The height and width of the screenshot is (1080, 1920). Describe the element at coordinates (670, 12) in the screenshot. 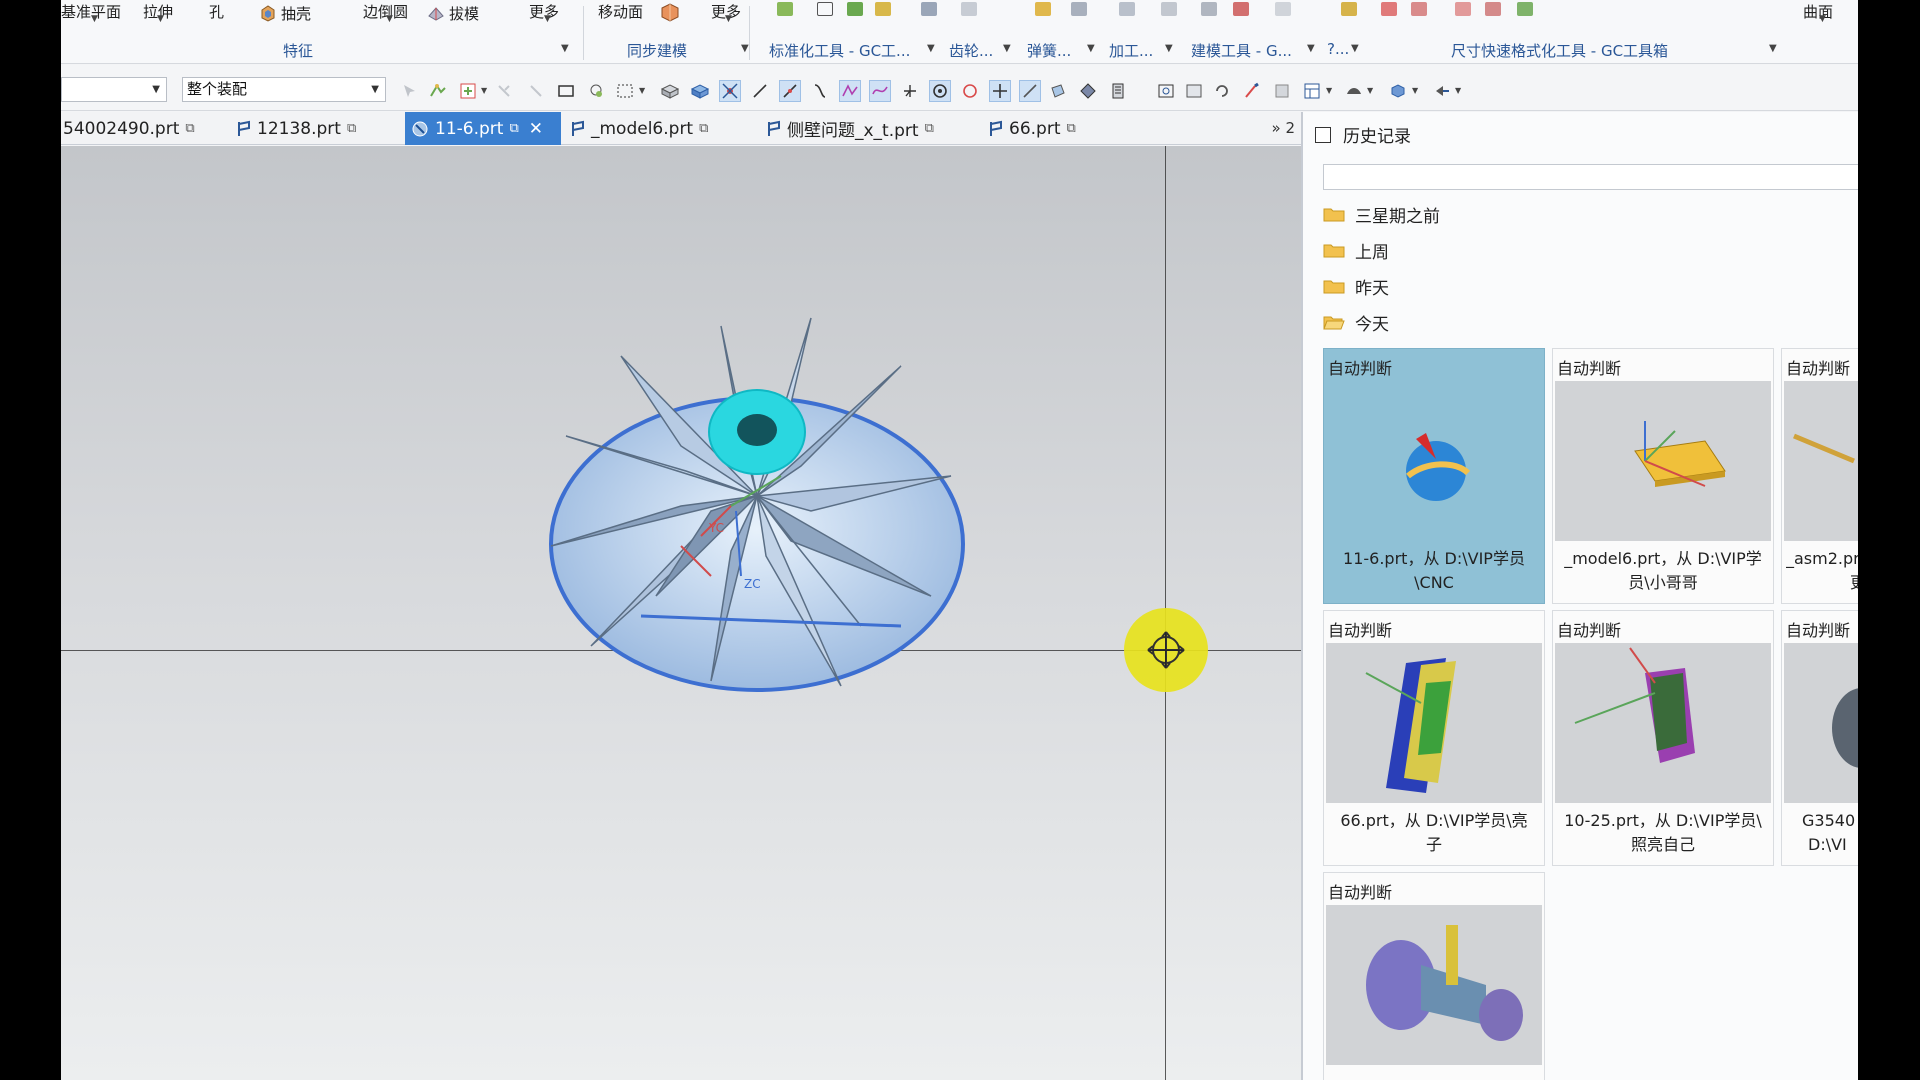

I see `move-face-icon` at that location.